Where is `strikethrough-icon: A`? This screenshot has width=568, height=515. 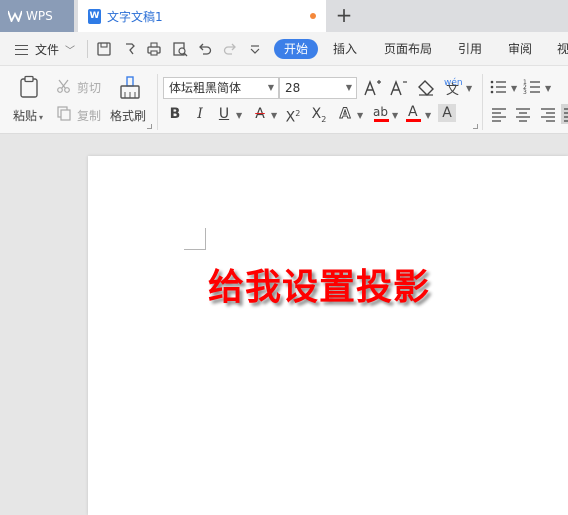 strikethrough-icon: A is located at coordinates (260, 114).